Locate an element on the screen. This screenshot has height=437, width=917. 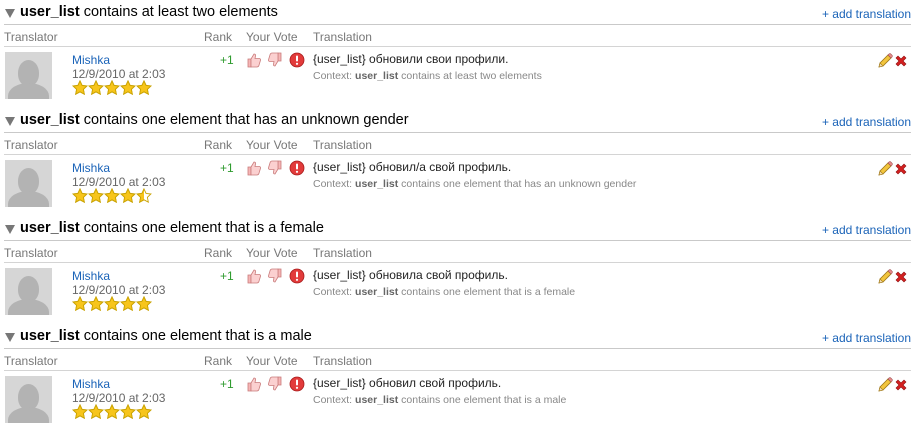
section-title-text: contains one element that is a male is located at coordinates (197, 336).